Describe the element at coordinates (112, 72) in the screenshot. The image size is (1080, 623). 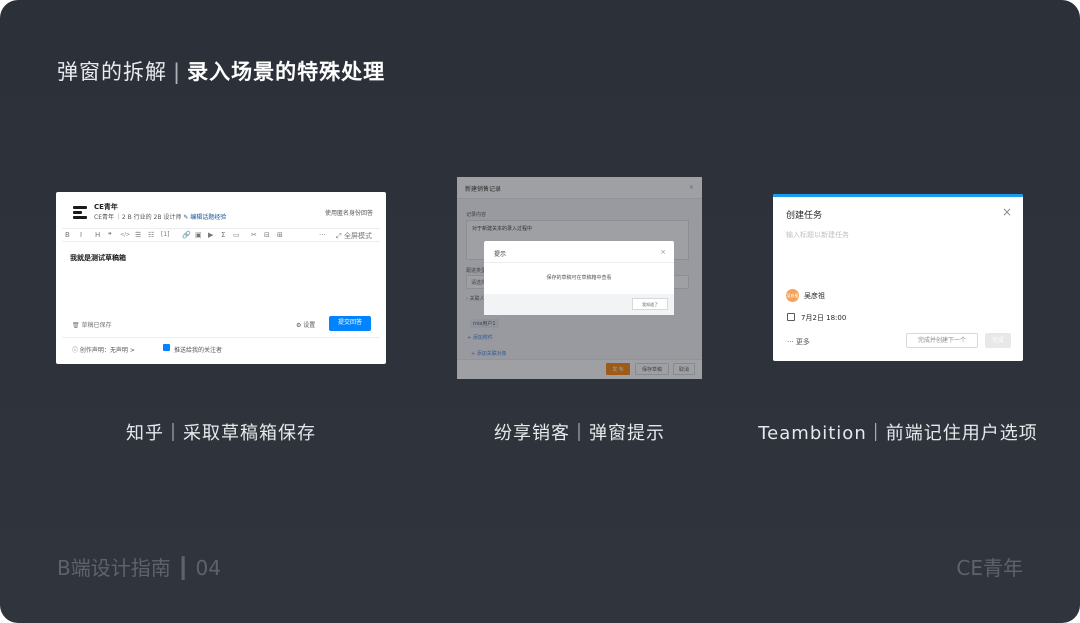
I see `title-part1: 弹窗的拆解` at that location.